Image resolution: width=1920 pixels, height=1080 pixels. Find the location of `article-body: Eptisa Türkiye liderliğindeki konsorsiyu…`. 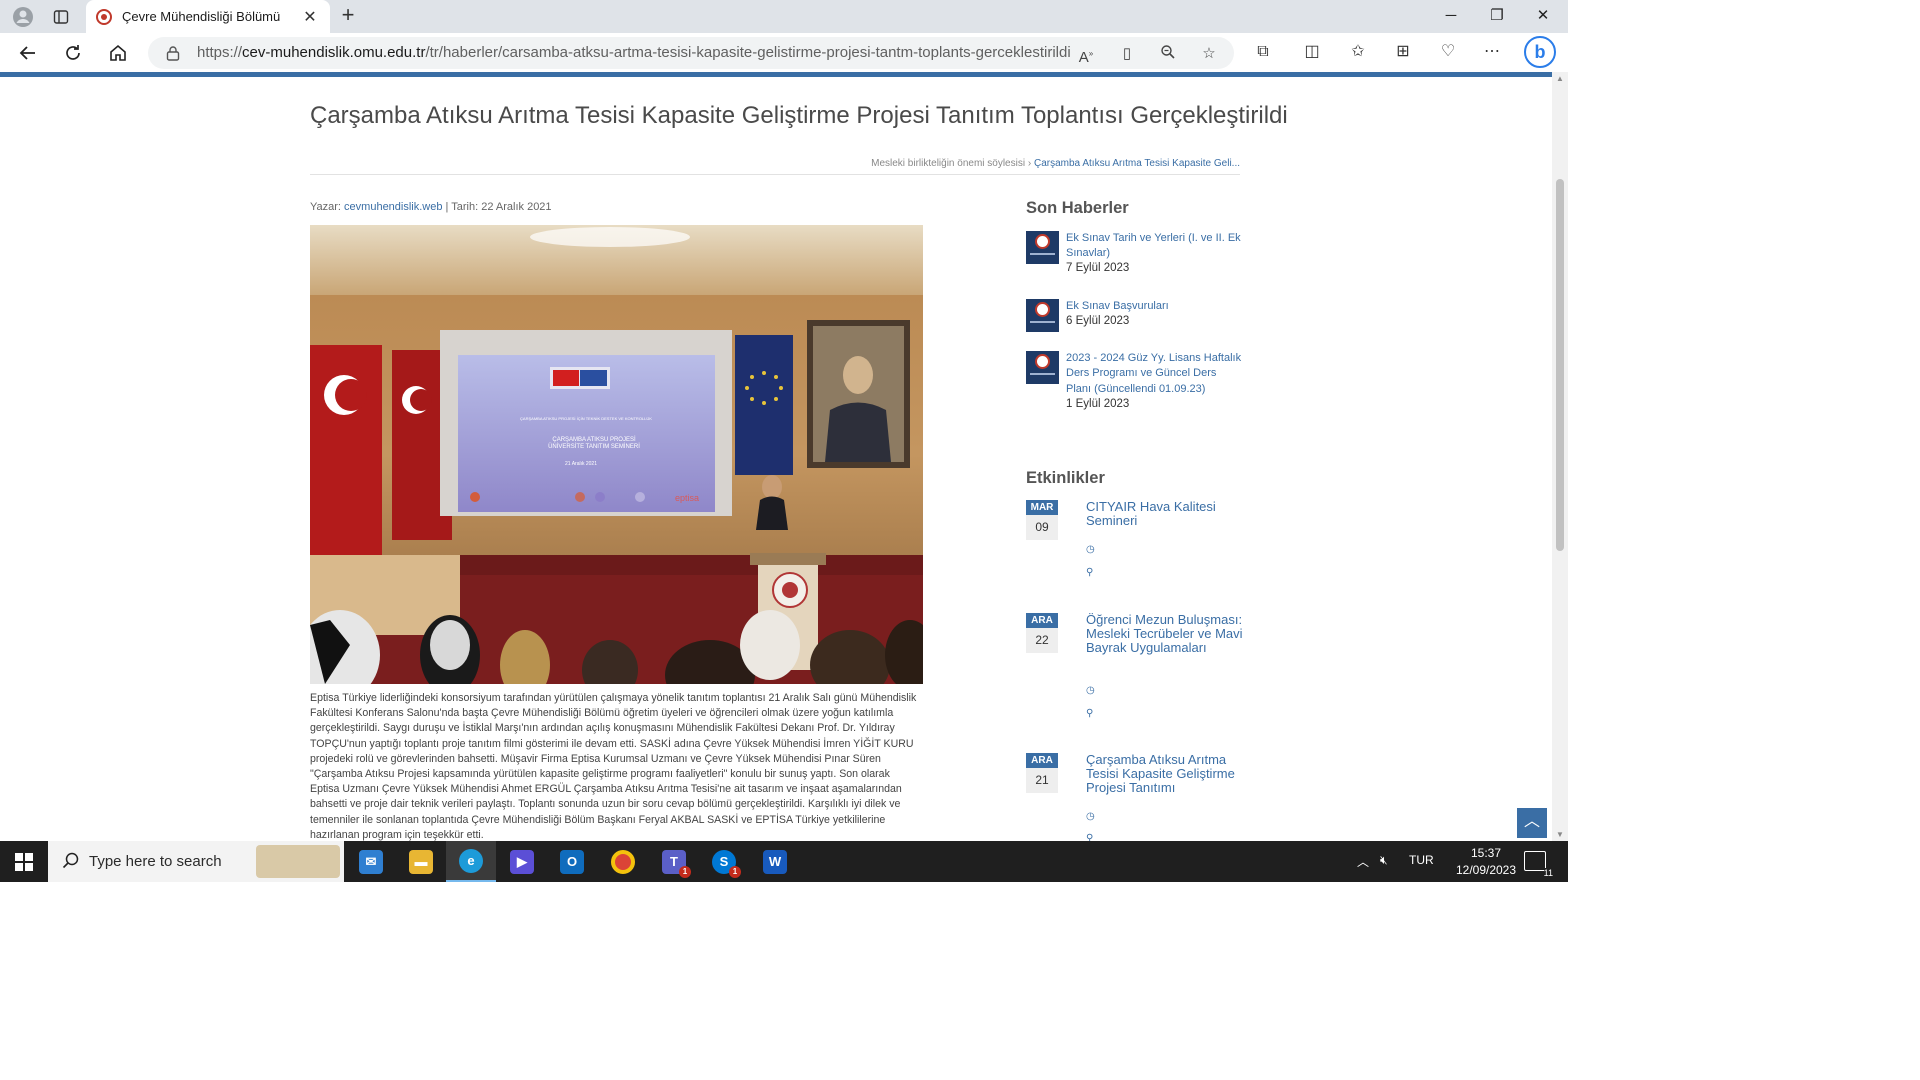

article-body: Eptisa Türkiye liderliğindeki konsorsiyu… is located at coordinates (613, 766).